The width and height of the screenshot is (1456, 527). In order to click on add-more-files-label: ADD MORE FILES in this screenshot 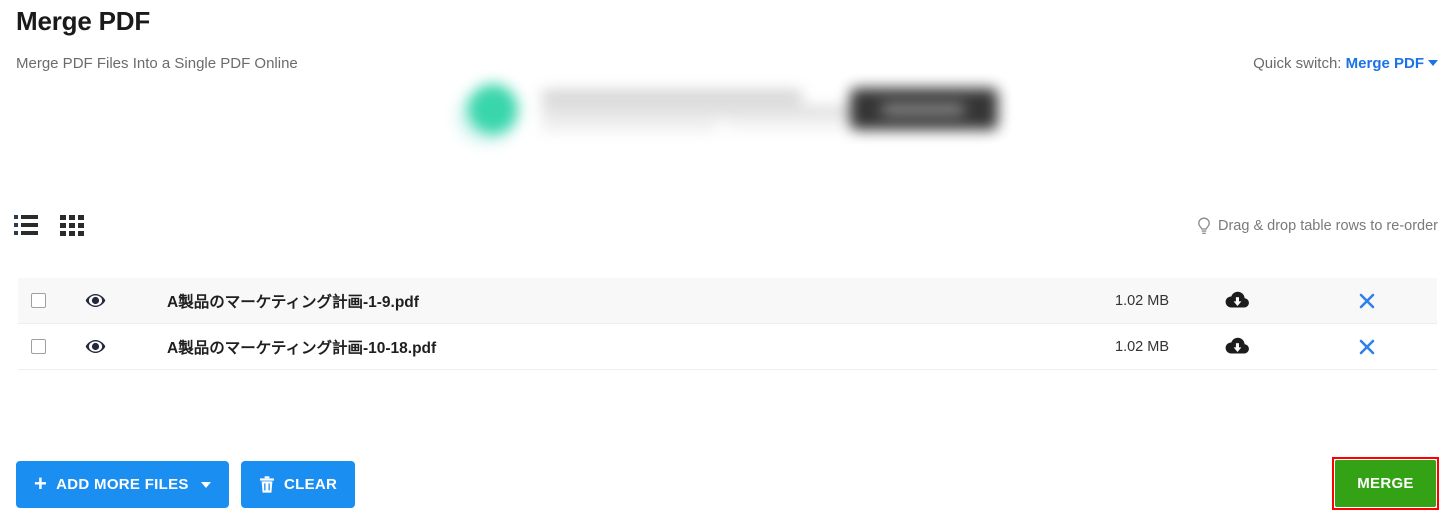, I will do `click(122, 484)`.